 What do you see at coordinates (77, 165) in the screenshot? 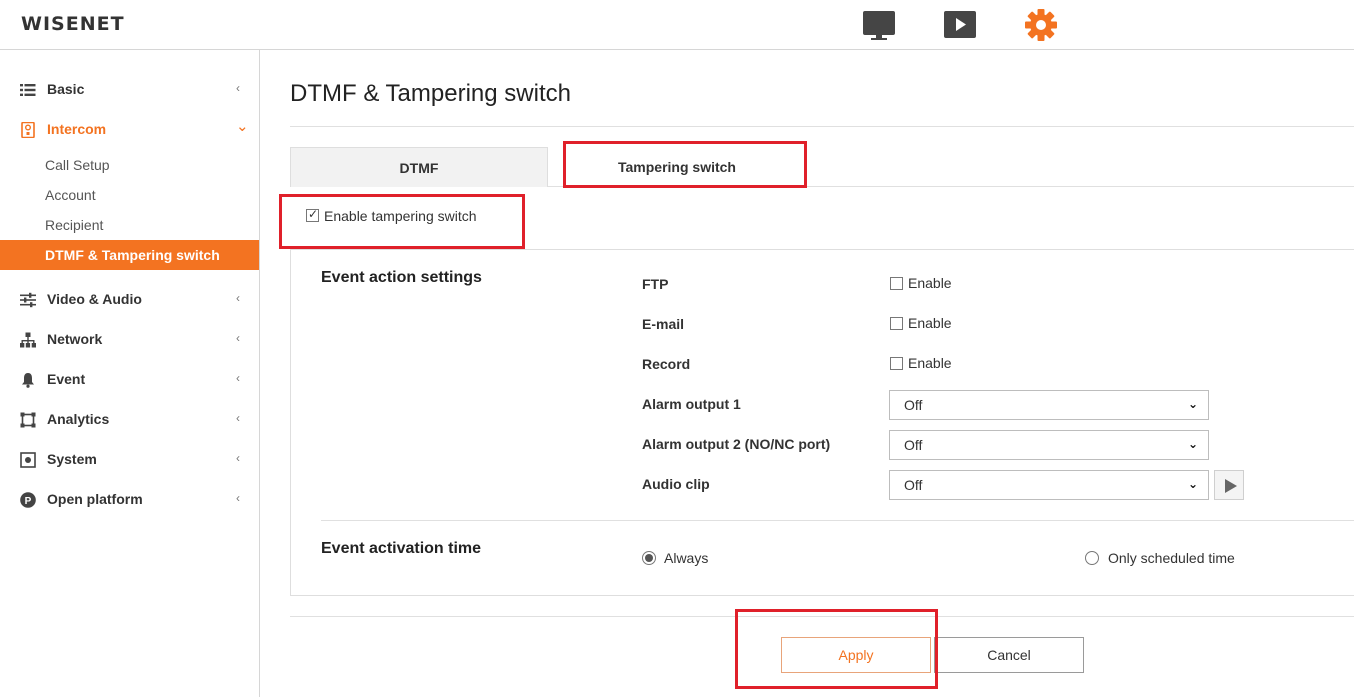
I see `sidebar-subitem-label: Call Setup` at bounding box center [77, 165].